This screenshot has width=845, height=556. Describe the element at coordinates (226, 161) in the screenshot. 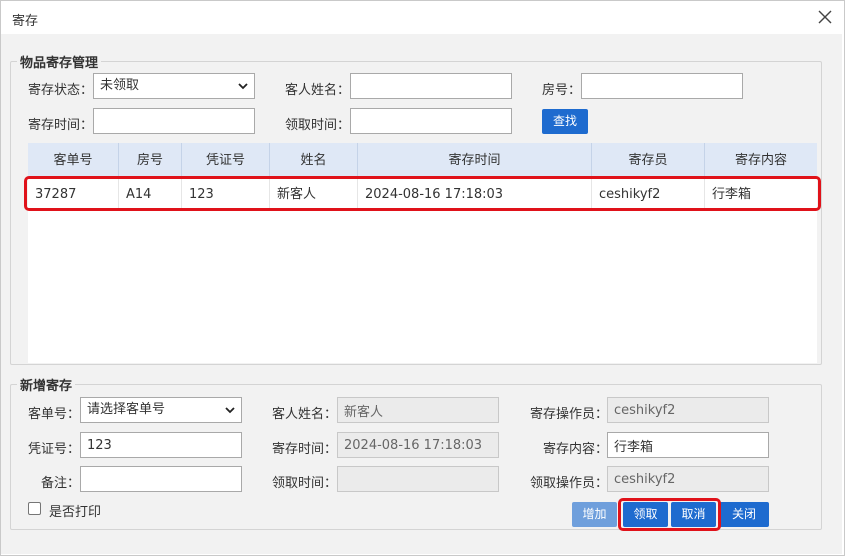

I see `column-header: 凭证号` at that location.